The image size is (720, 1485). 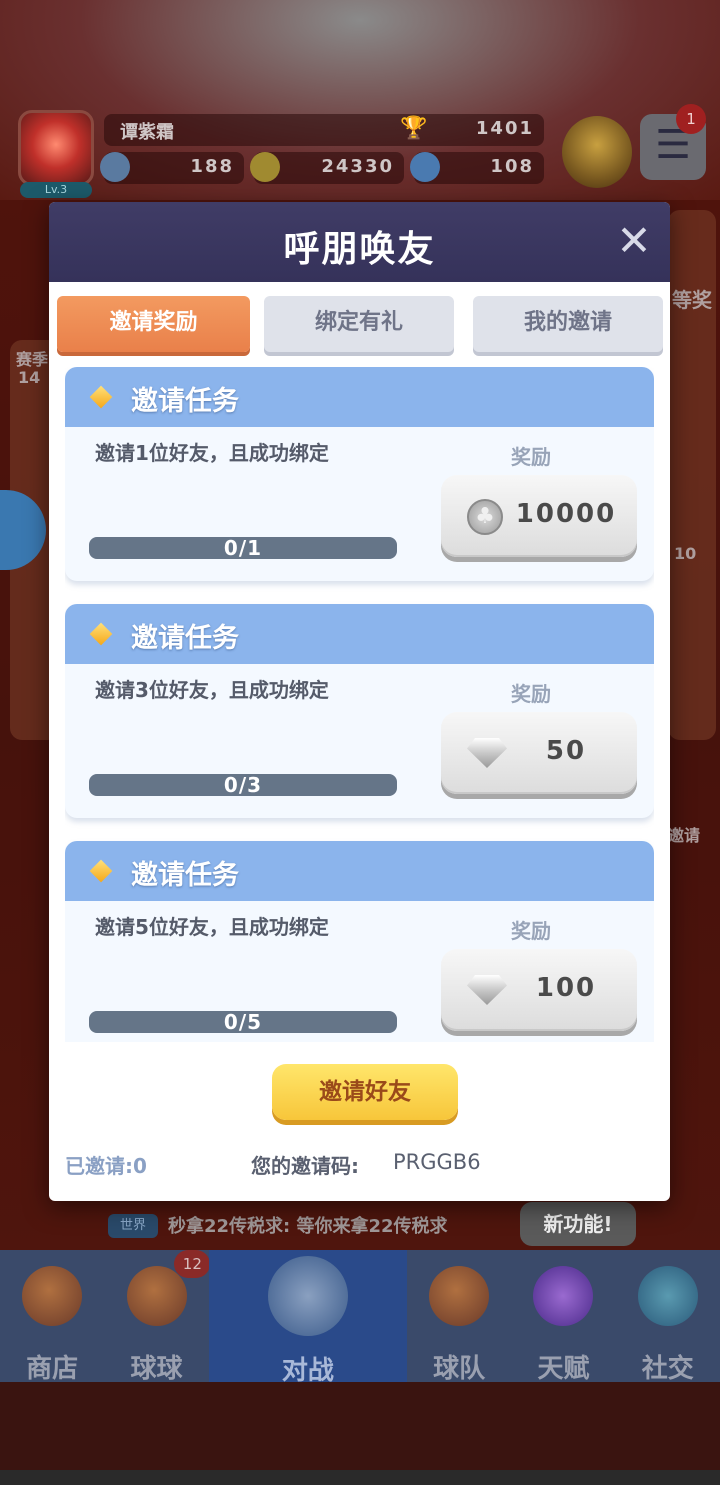 I want to click on world-chat-bar: 世界 秒拿22传税求: 等你来拿22传税求 新功能!, so click(x=360, y=1225).